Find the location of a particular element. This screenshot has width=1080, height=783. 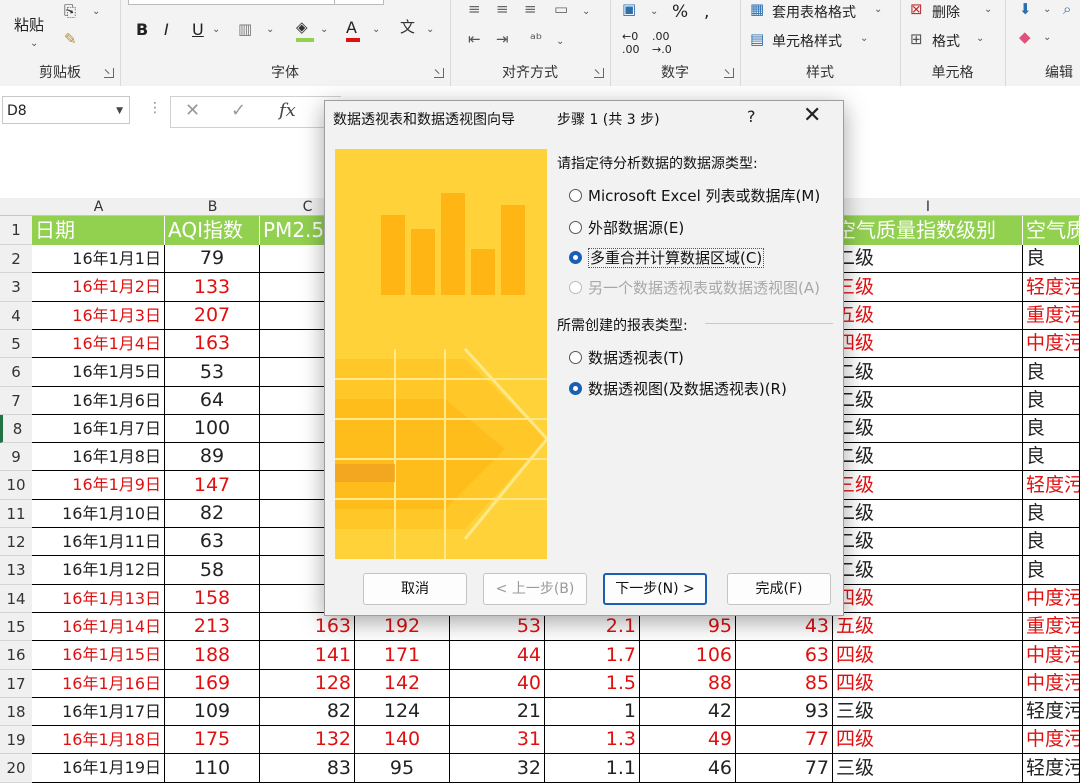

cell-co: 1.7 is located at coordinates (592, 655).